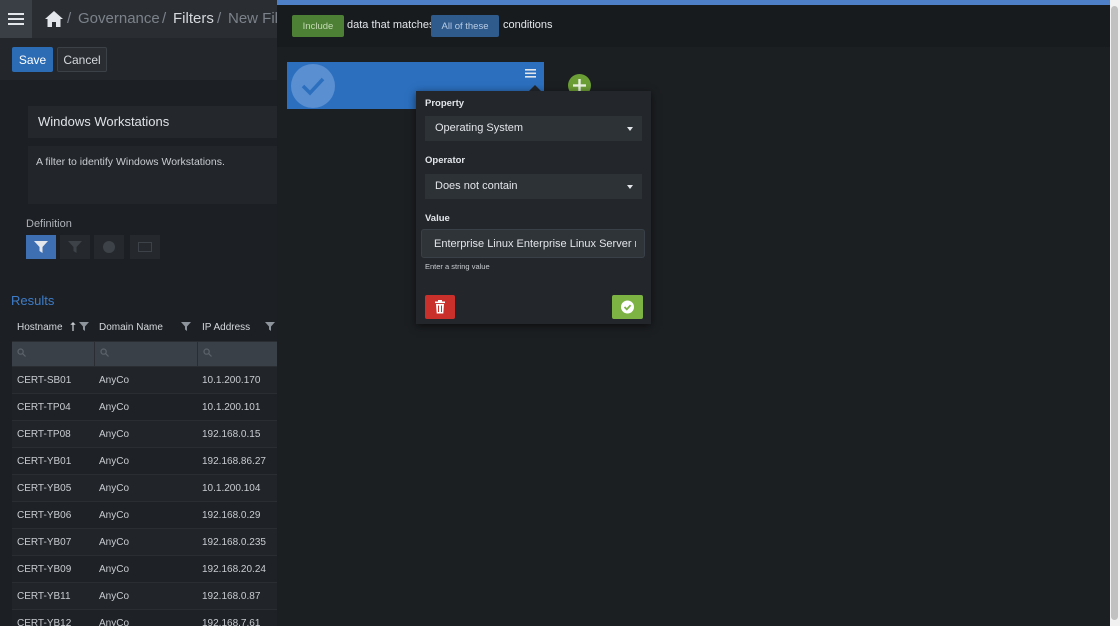 The width and height of the screenshot is (1120, 626). I want to click on layout-button, so click(145, 247).